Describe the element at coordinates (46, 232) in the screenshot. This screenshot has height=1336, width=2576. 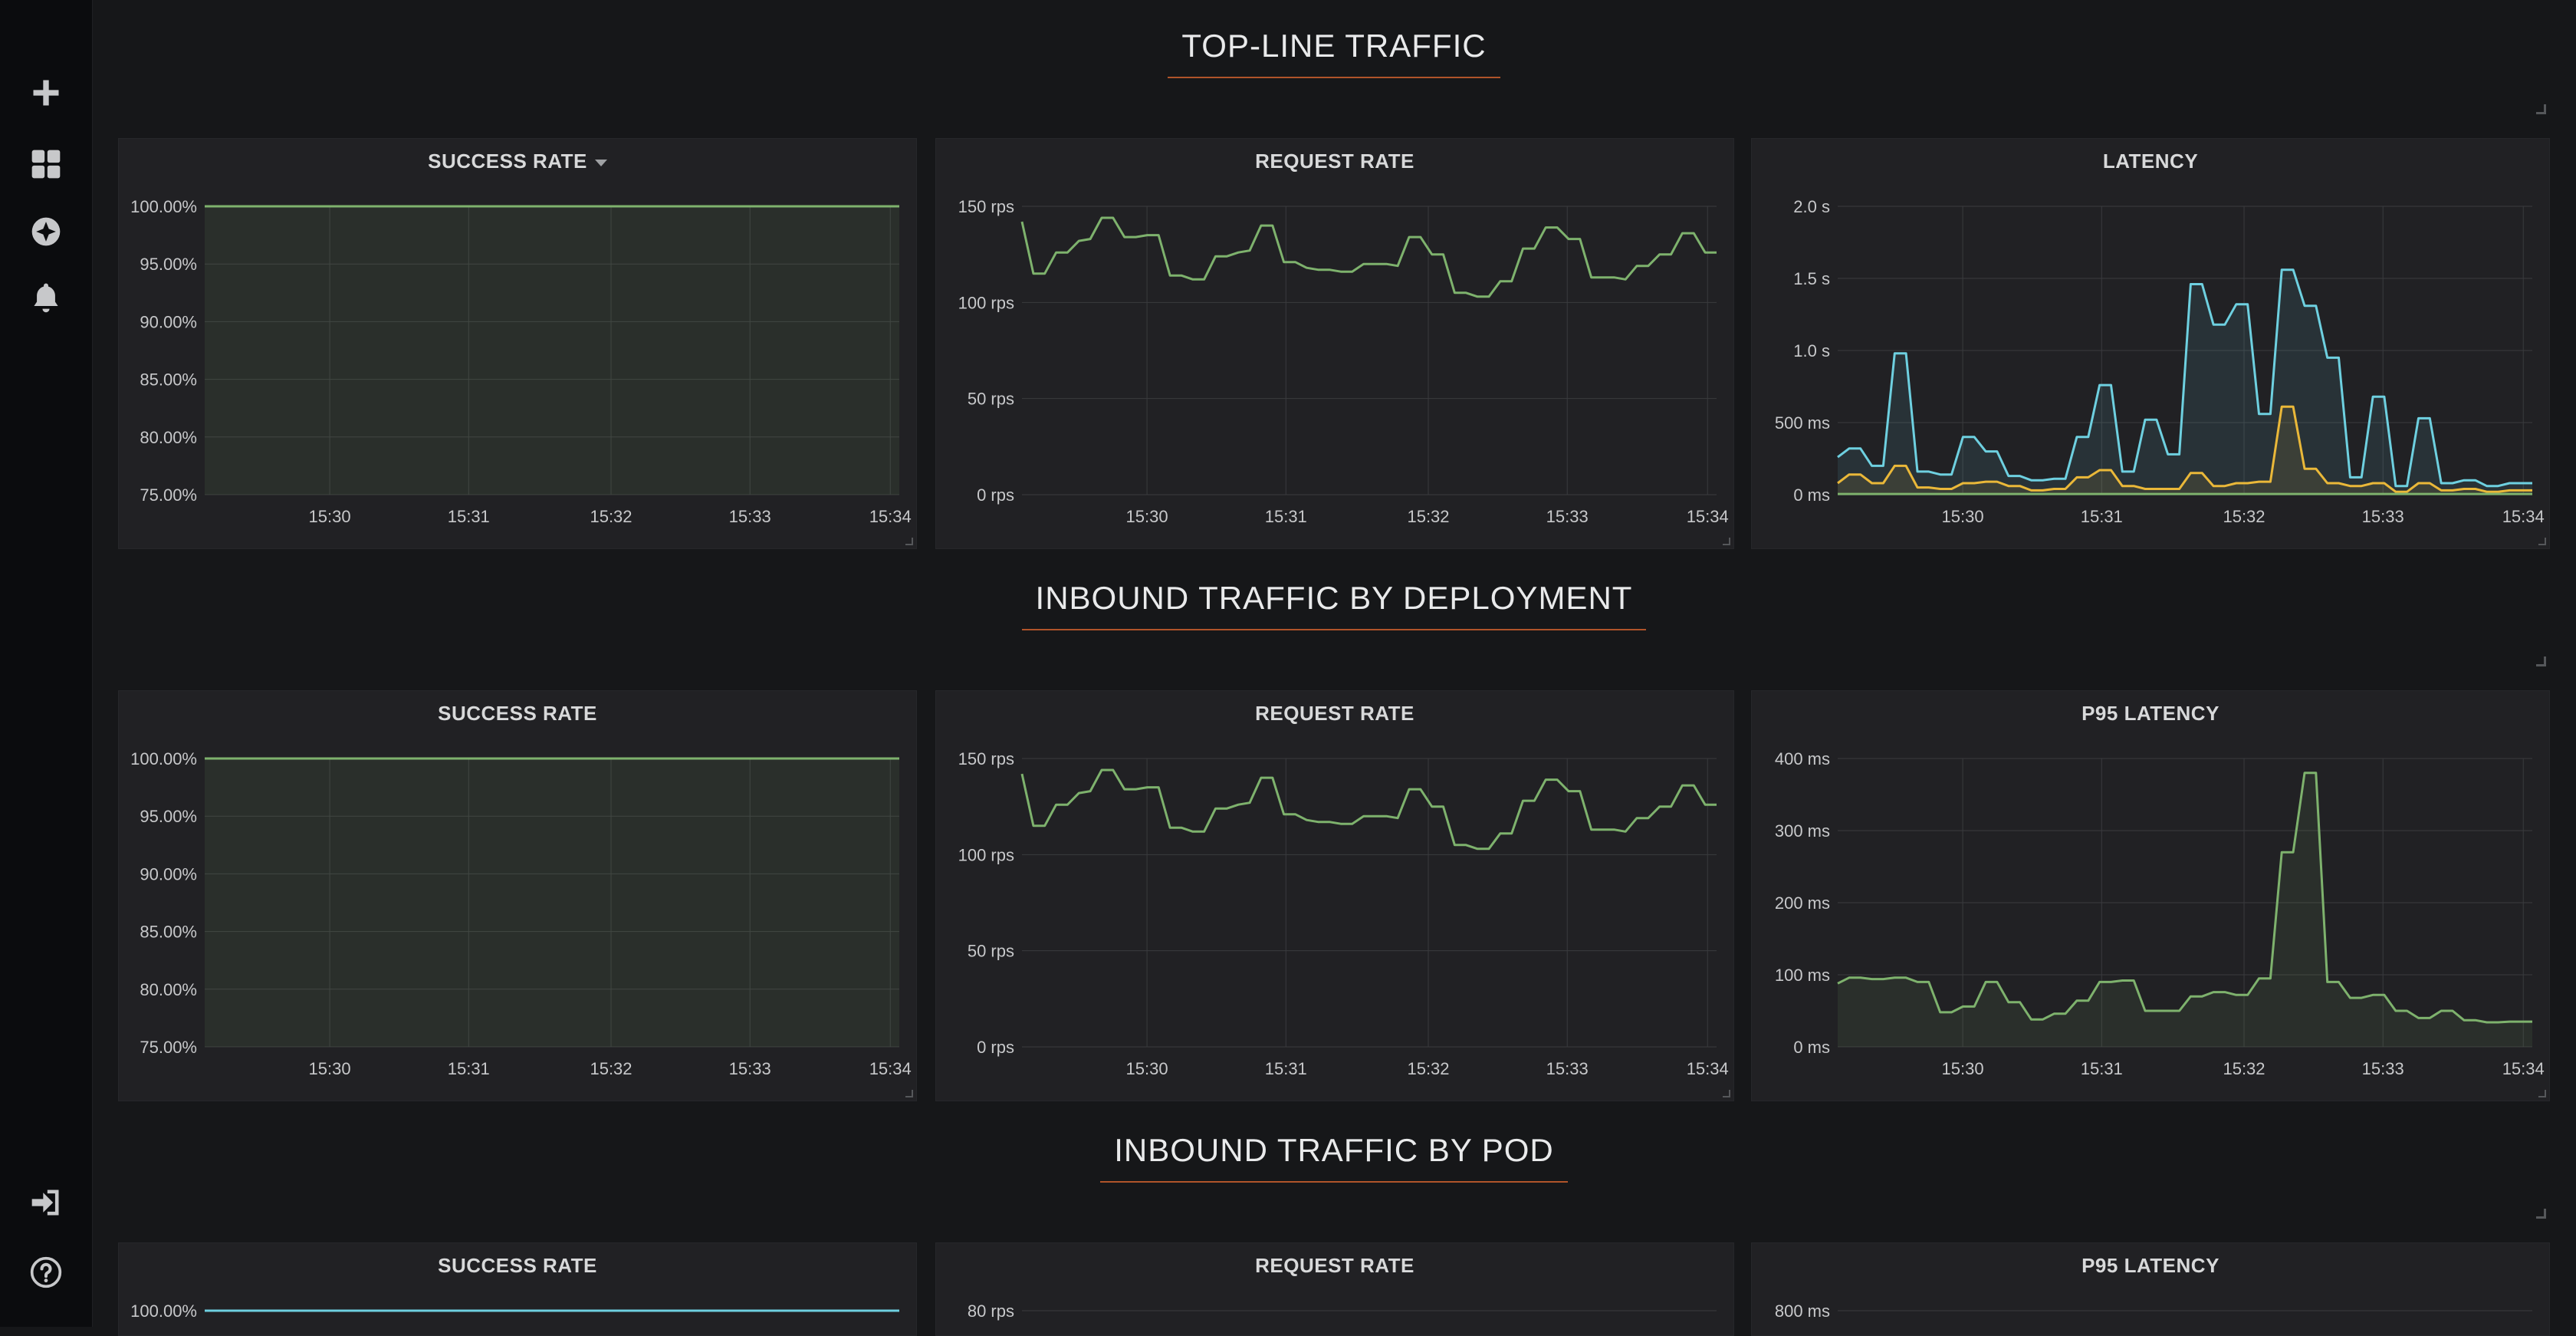
I see `explore-icon` at that location.